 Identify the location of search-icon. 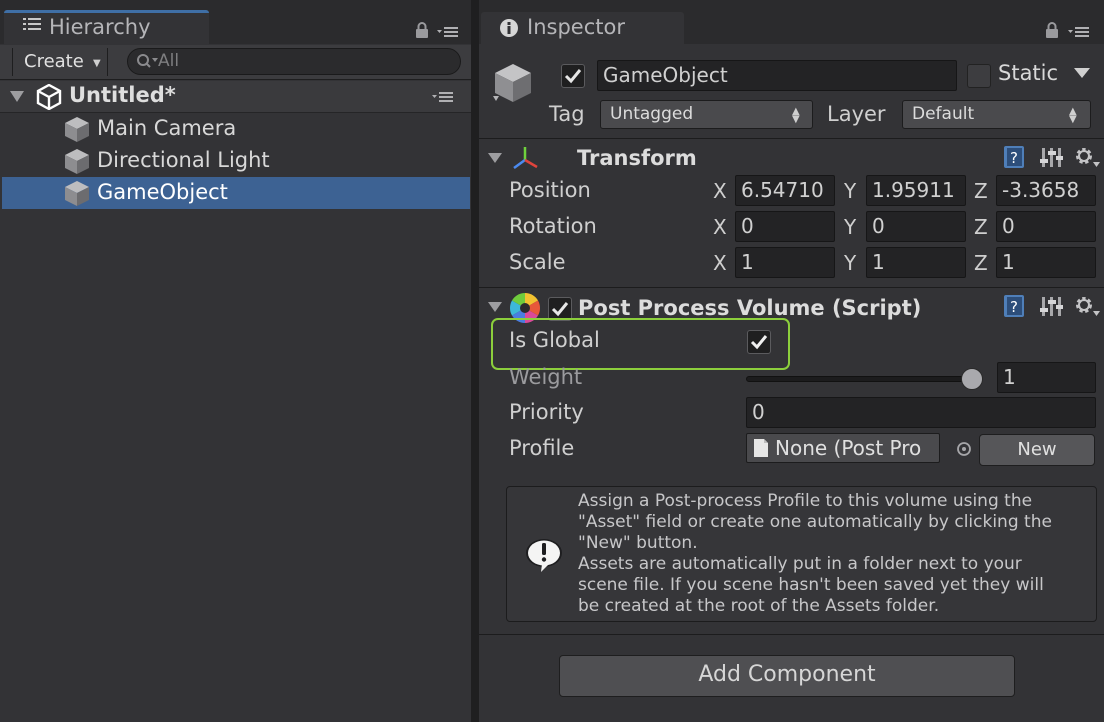
(147, 61).